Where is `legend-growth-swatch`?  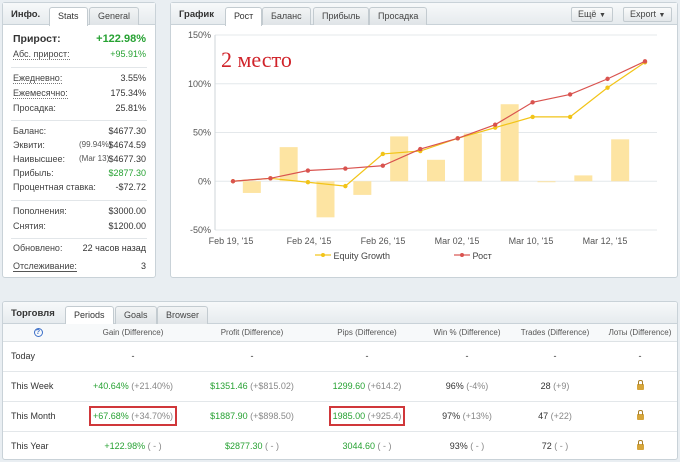
legend-growth-swatch is located at coordinates (462, 255).